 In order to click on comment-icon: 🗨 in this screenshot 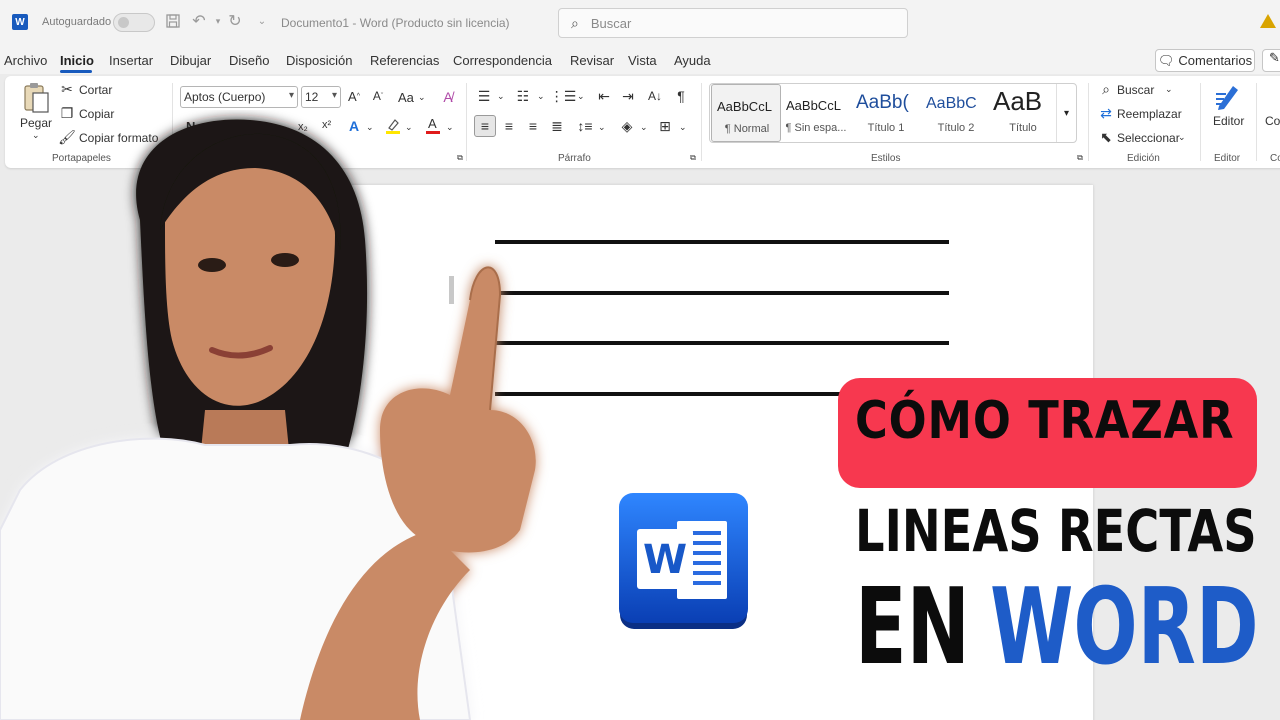, I will do `click(1166, 60)`.